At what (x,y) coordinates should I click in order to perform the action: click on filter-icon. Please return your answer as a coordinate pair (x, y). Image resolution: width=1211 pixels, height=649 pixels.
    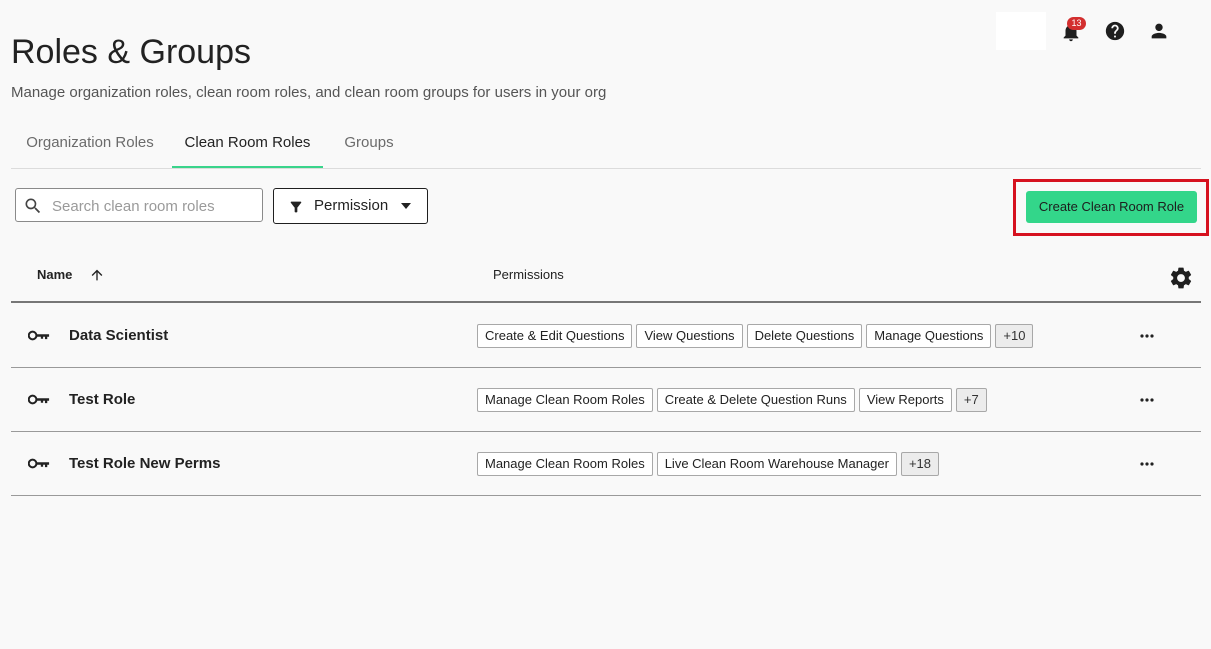
    Looking at the image, I should click on (296, 207).